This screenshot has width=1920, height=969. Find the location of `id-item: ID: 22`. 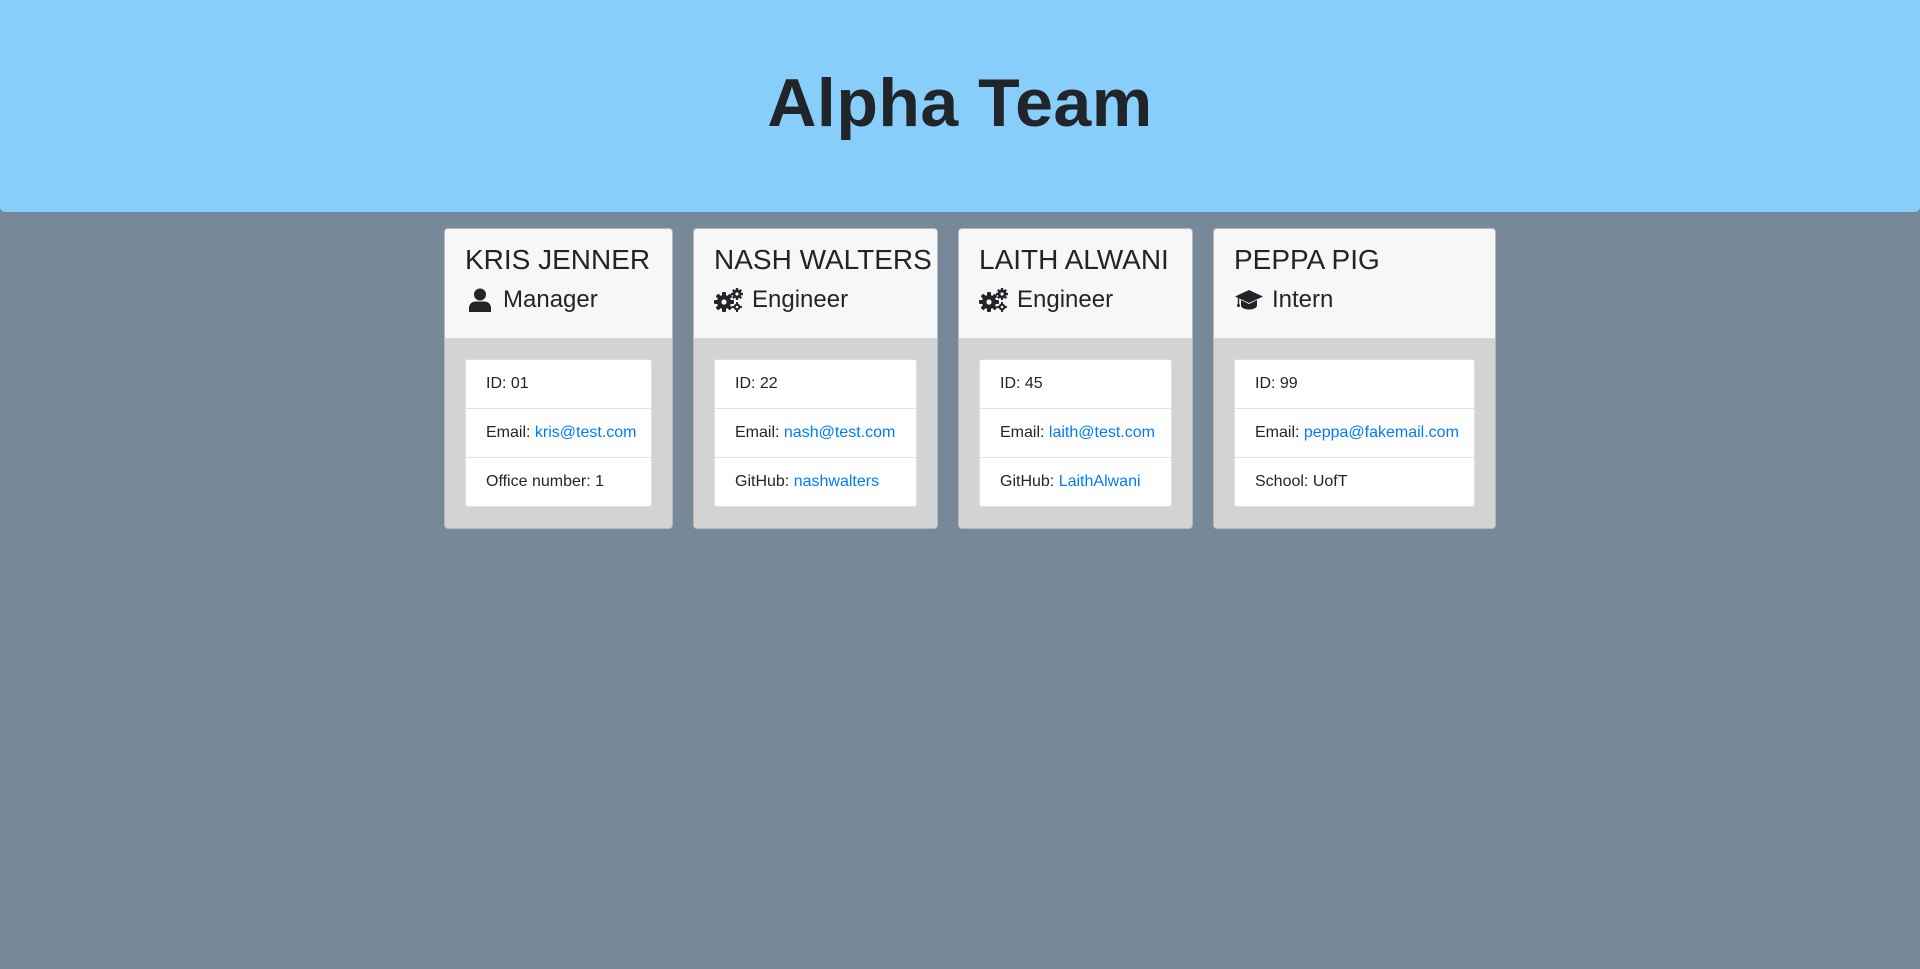

id-item: ID: 22 is located at coordinates (815, 384).